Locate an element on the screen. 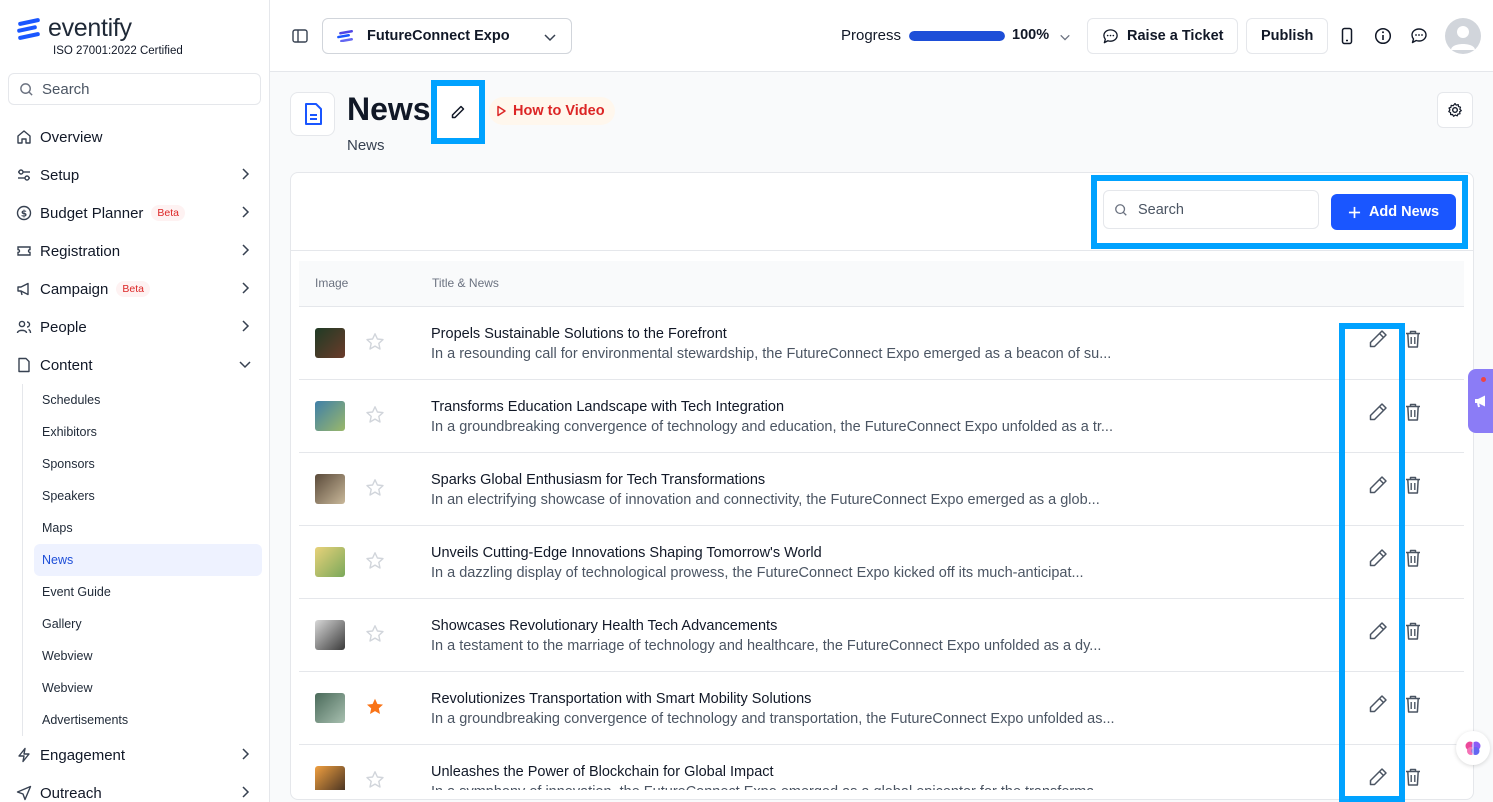 This screenshot has height=802, width=1493. megaphone-icon is located at coordinates (1479, 401).